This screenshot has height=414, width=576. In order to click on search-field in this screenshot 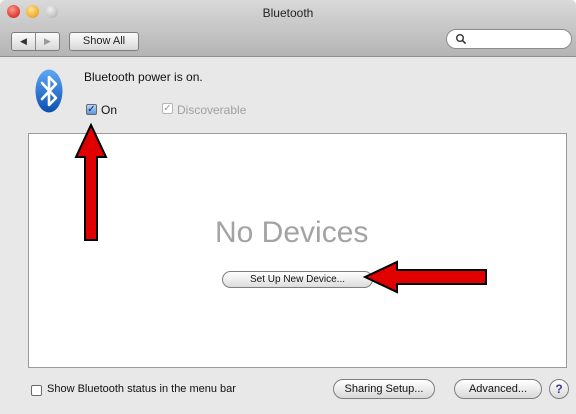, I will do `click(509, 39)`.